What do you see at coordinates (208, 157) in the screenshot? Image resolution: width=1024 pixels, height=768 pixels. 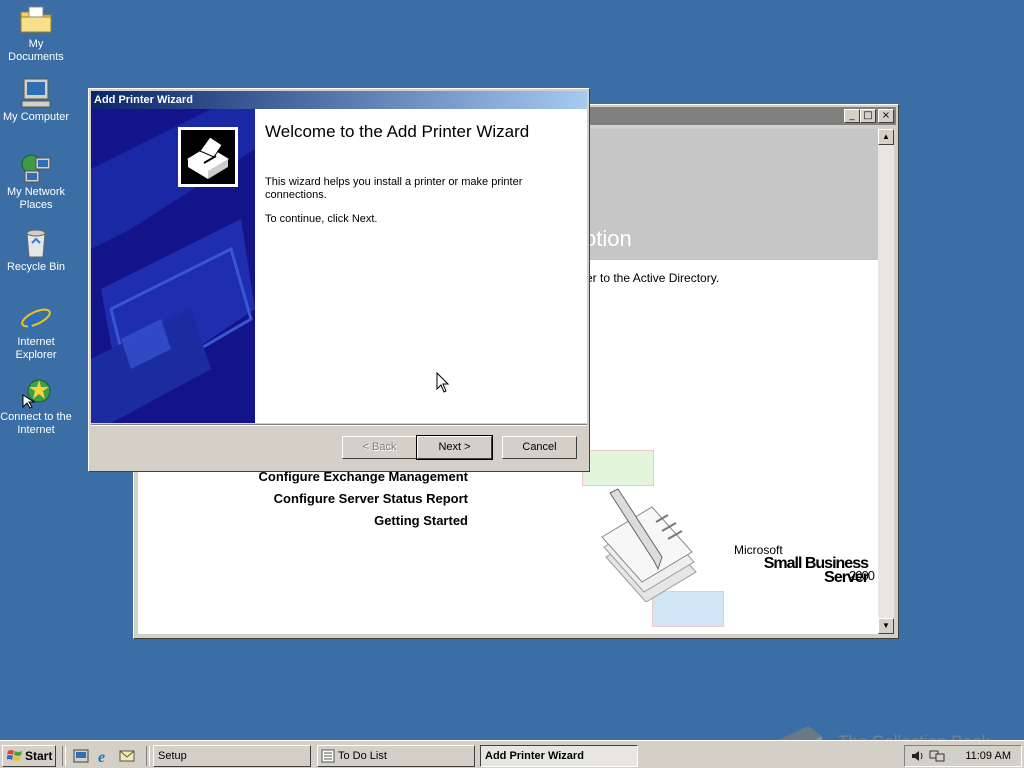 I see `printer-icon` at bounding box center [208, 157].